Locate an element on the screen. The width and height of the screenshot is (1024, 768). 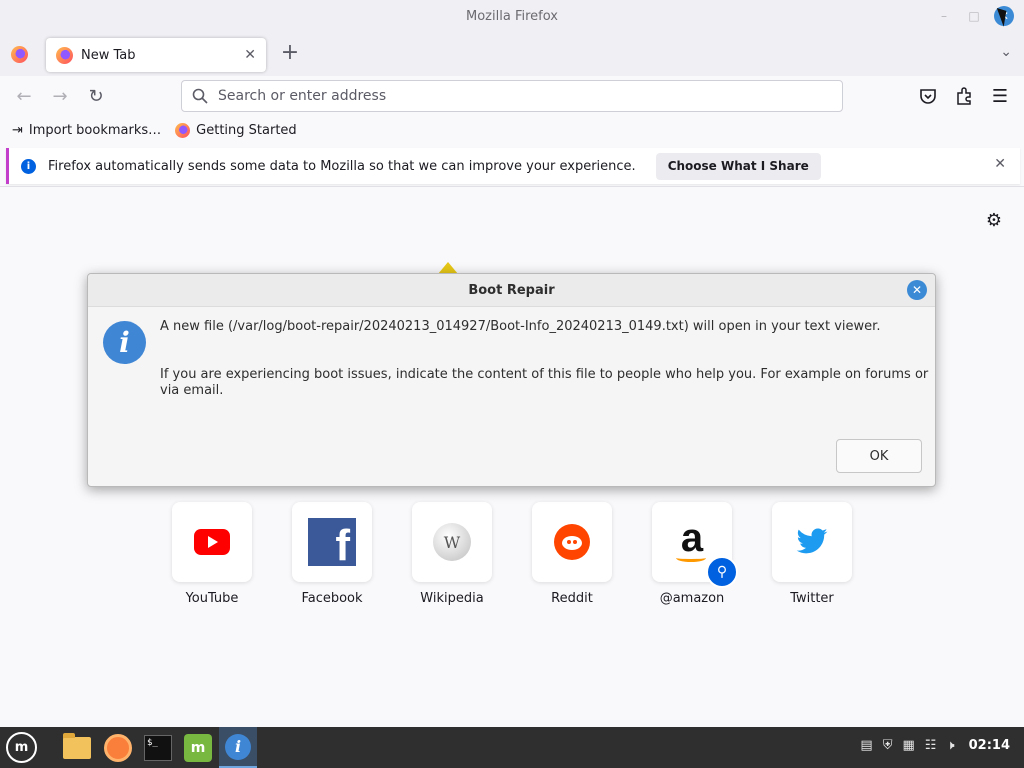
window-title: Mozilla Firefox is located at coordinates (512, 16).